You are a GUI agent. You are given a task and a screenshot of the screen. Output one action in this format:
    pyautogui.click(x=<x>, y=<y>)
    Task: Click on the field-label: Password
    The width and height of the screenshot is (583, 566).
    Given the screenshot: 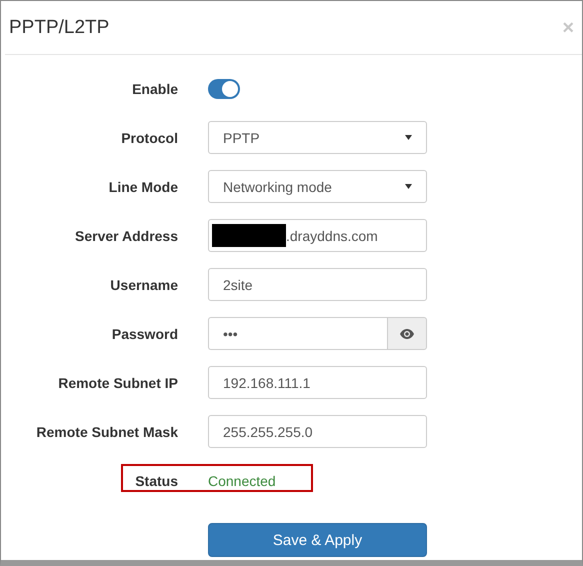 What is the action you would take?
    pyautogui.click(x=145, y=334)
    